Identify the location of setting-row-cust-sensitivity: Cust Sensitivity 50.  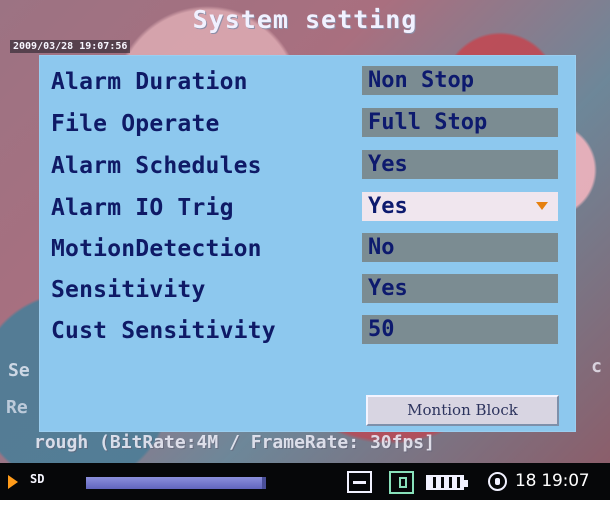
(310, 331).